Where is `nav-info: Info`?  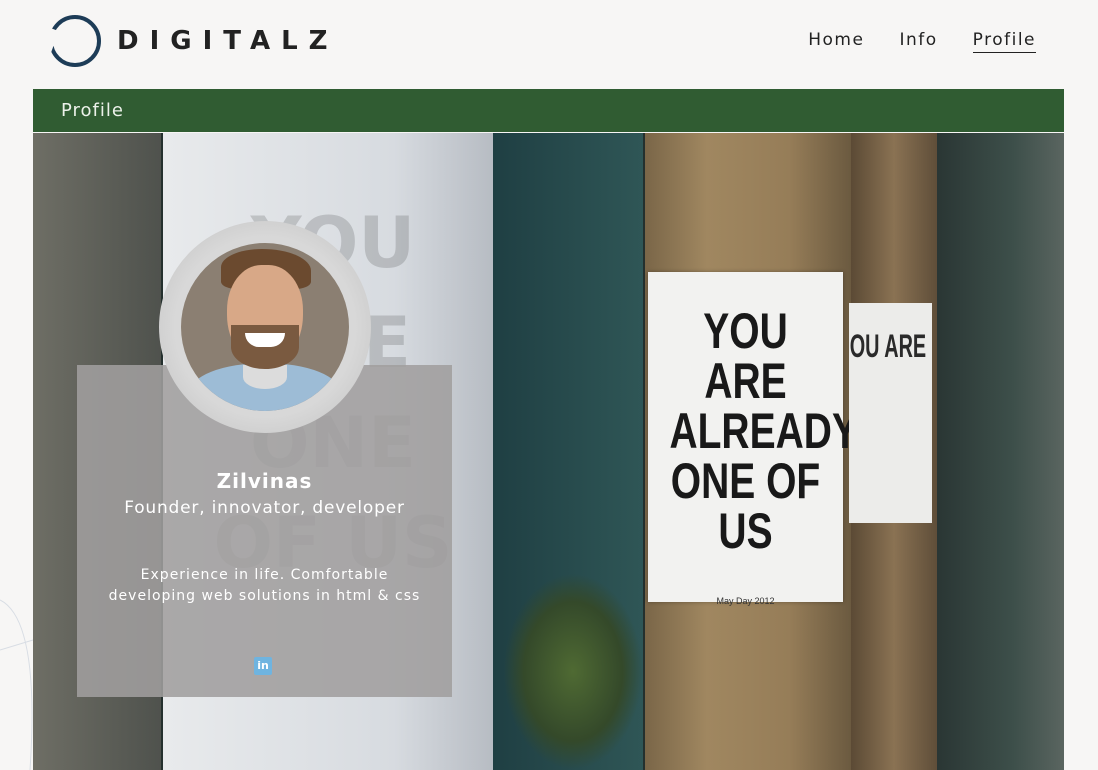
nav-info: Info is located at coordinates (918, 41).